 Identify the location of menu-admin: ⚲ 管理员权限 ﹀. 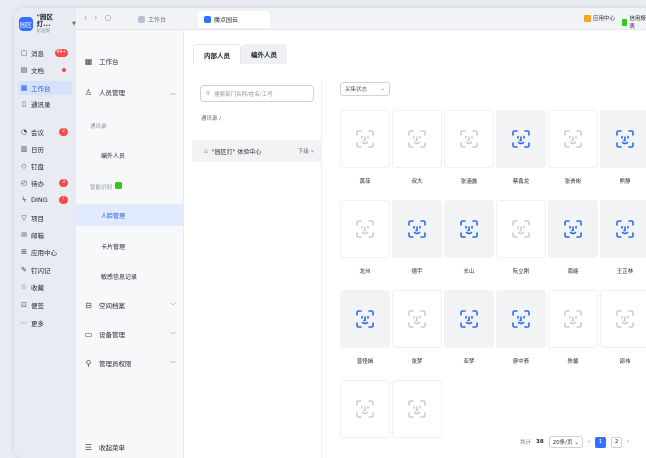
(132, 363).